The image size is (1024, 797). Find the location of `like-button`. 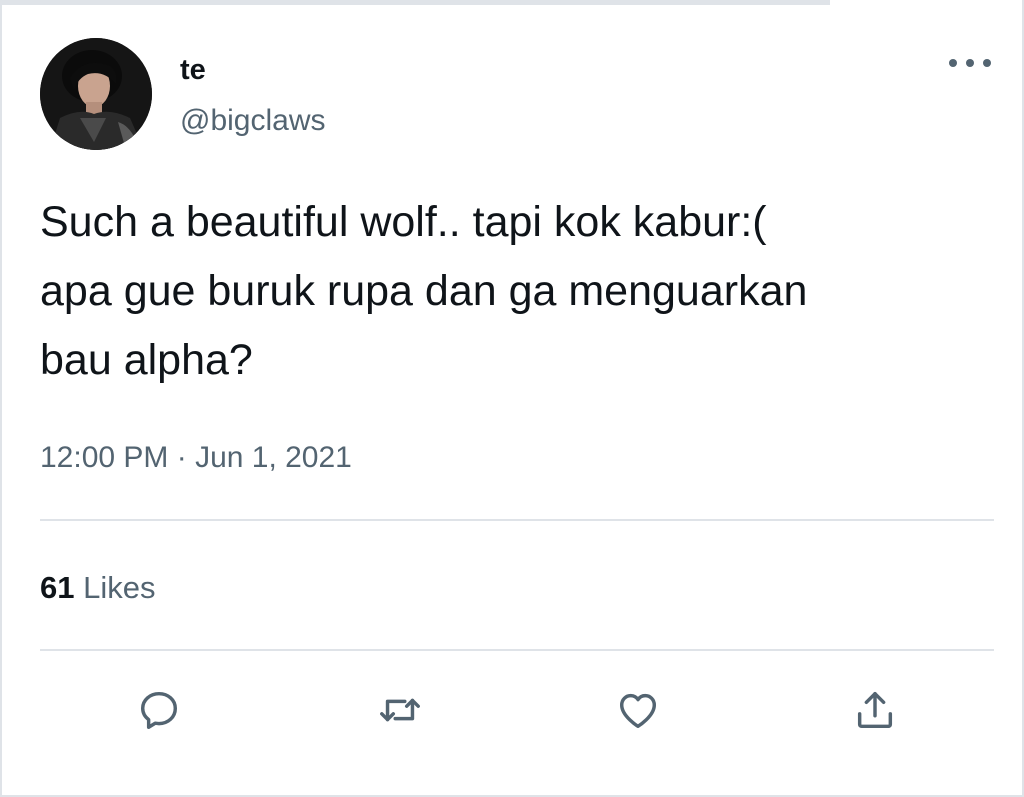

like-button is located at coordinates (638, 710).